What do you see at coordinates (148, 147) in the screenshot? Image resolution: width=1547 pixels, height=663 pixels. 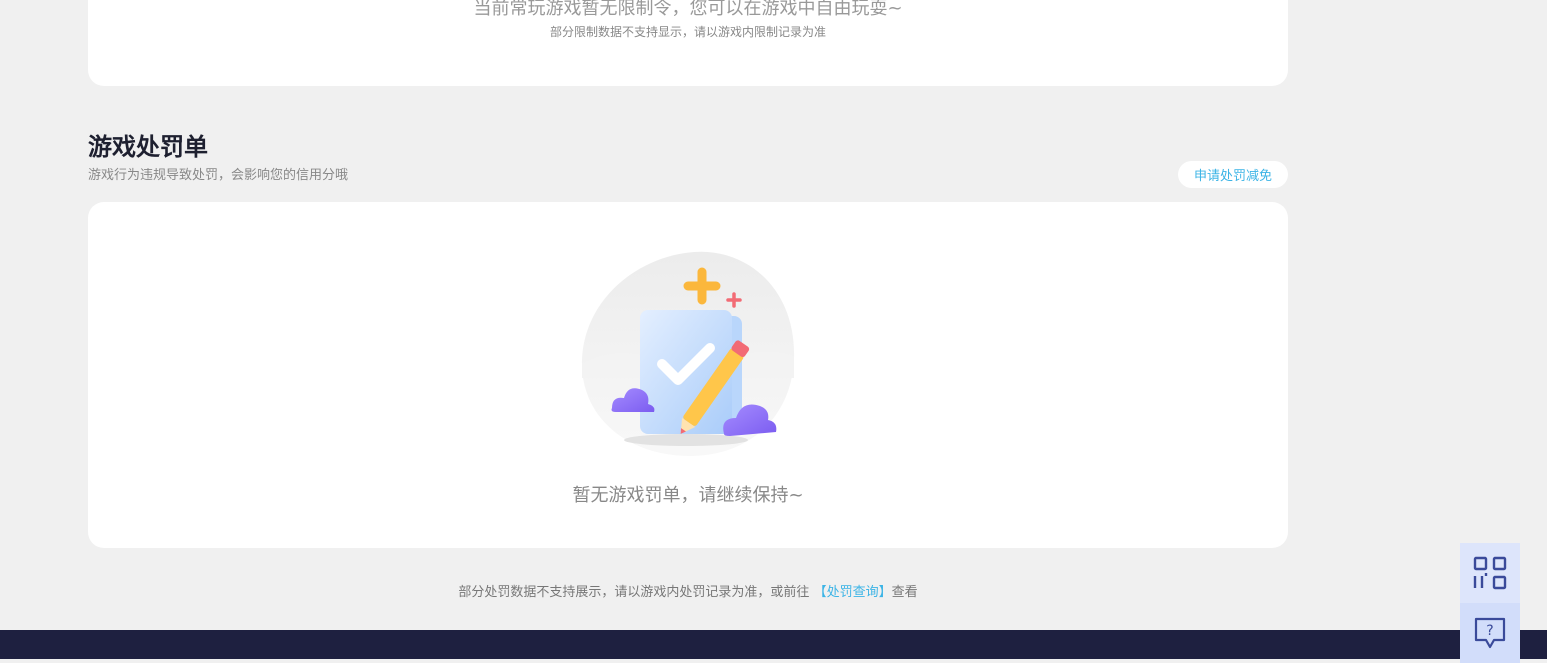 I see `section-title: 游戏处罚单` at bounding box center [148, 147].